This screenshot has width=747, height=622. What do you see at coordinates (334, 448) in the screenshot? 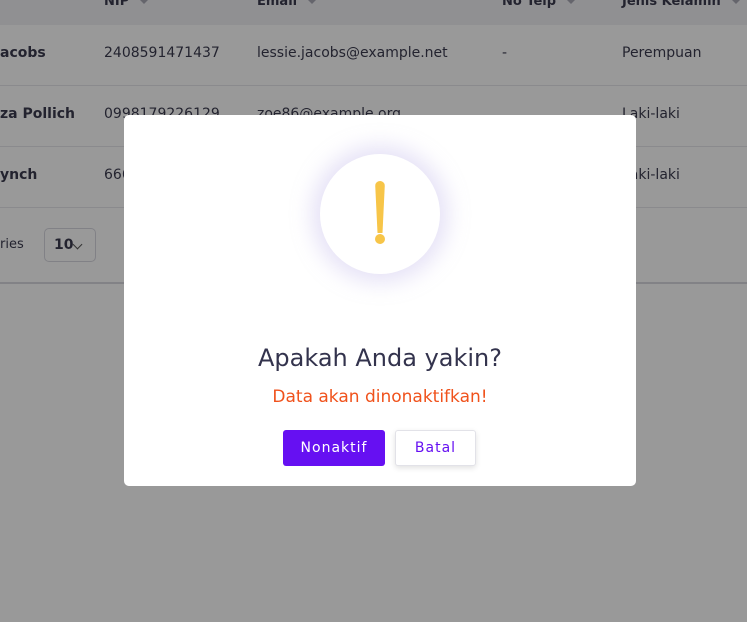
I see `deactivate-button: Nonaktif` at bounding box center [334, 448].